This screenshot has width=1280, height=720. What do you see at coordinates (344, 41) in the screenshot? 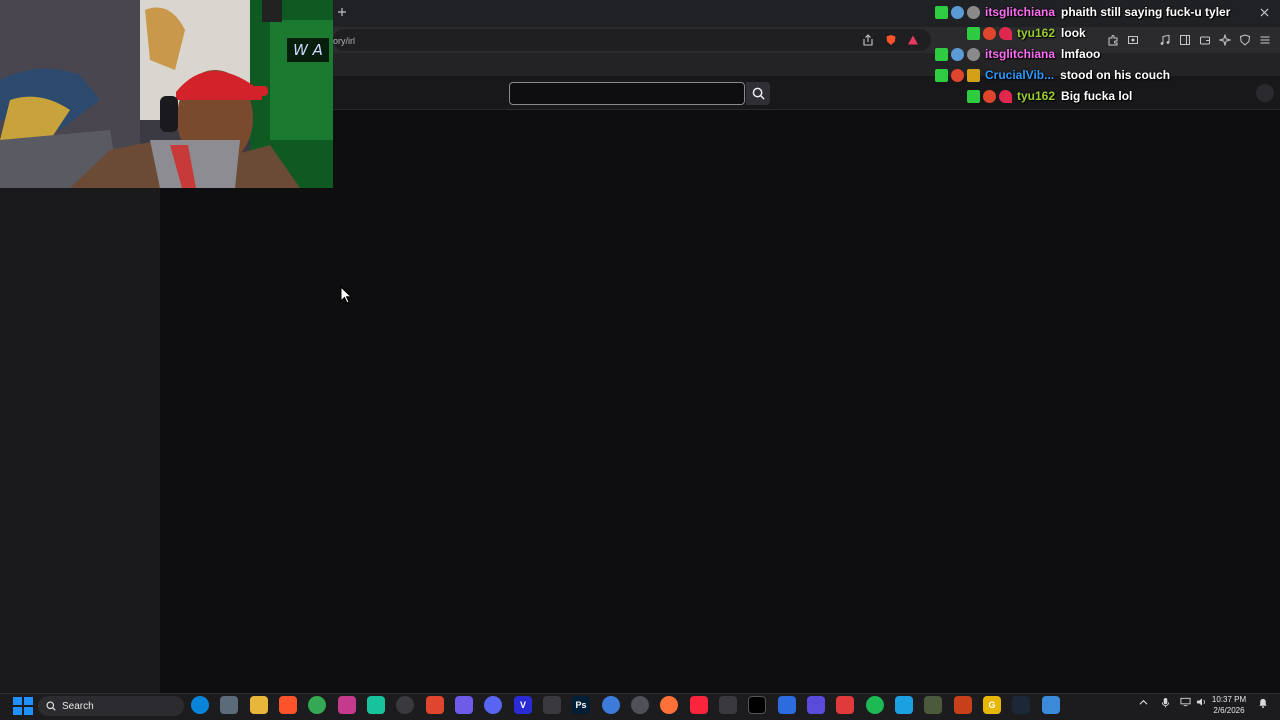
I see `address-url-text: ory/irl` at bounding box center [344, 41].